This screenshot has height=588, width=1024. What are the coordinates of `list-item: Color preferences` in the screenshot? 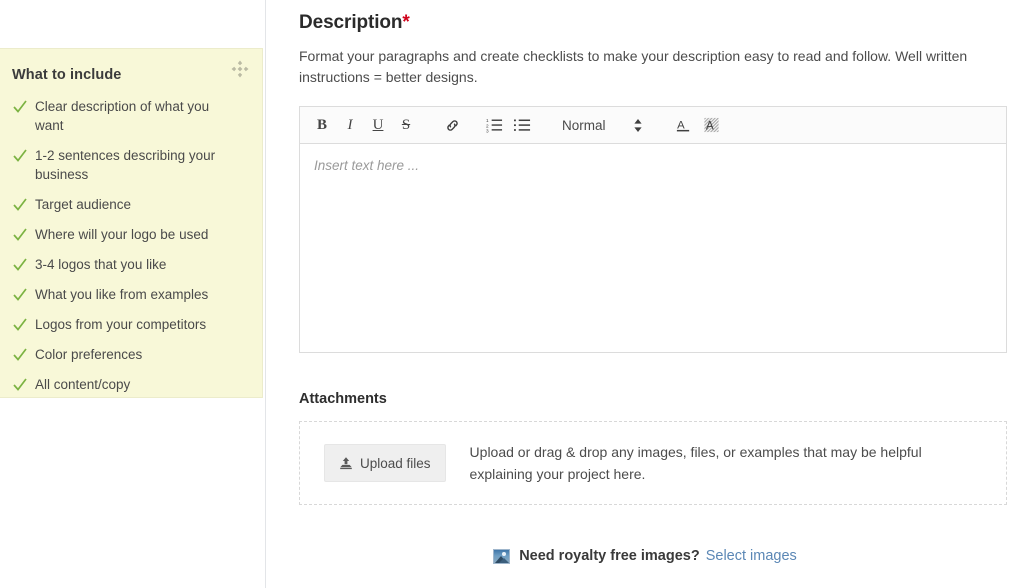 It's located at (130, 354).